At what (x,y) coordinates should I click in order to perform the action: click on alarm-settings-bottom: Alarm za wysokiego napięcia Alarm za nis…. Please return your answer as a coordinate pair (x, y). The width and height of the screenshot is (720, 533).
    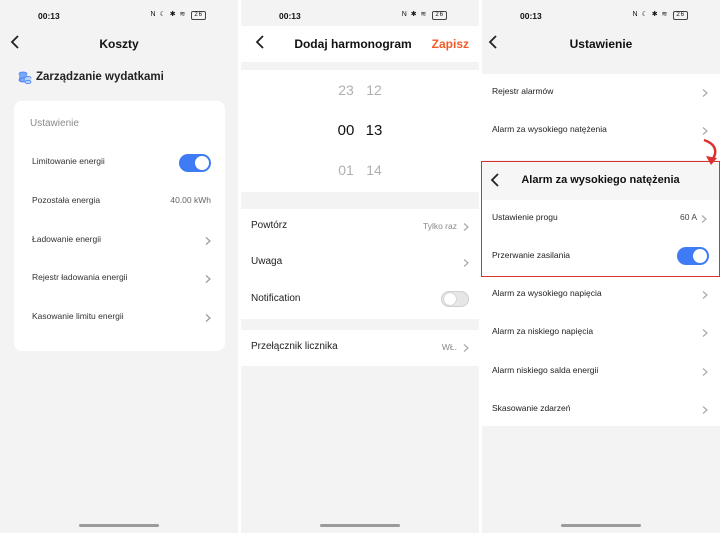
    Looking at the image, I should click on (601, 351).